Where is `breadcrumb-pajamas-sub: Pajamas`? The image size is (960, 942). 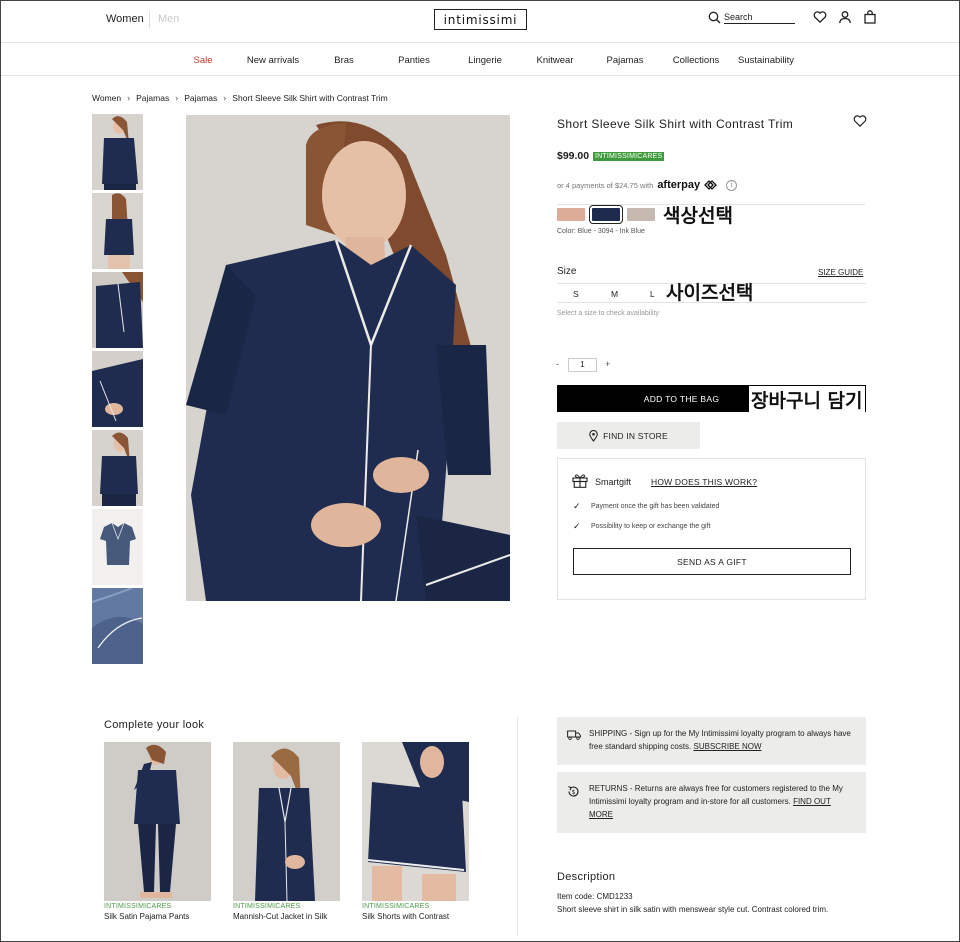
breadcrumb-pajamas-sub: Pajamas is located at coordinates (200, 98).